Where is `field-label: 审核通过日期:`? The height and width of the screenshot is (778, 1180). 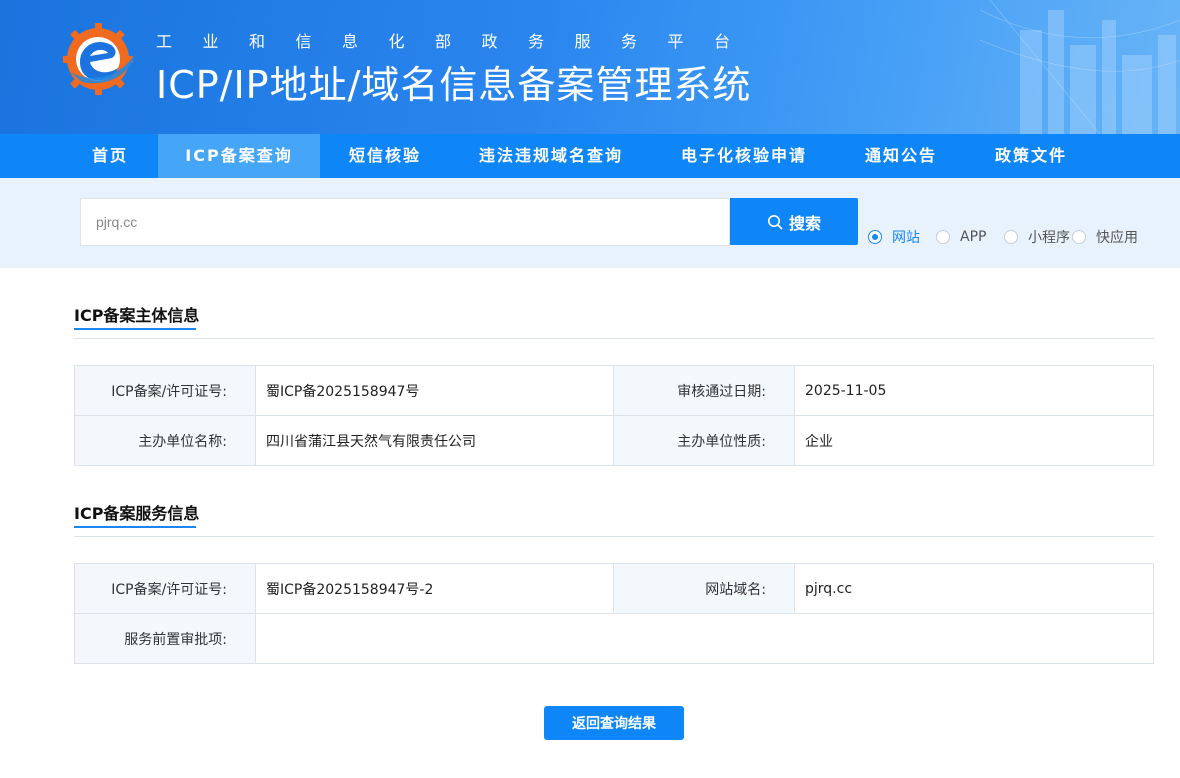 field-label: 审核通过日期: is located at coordinates (704, 390).